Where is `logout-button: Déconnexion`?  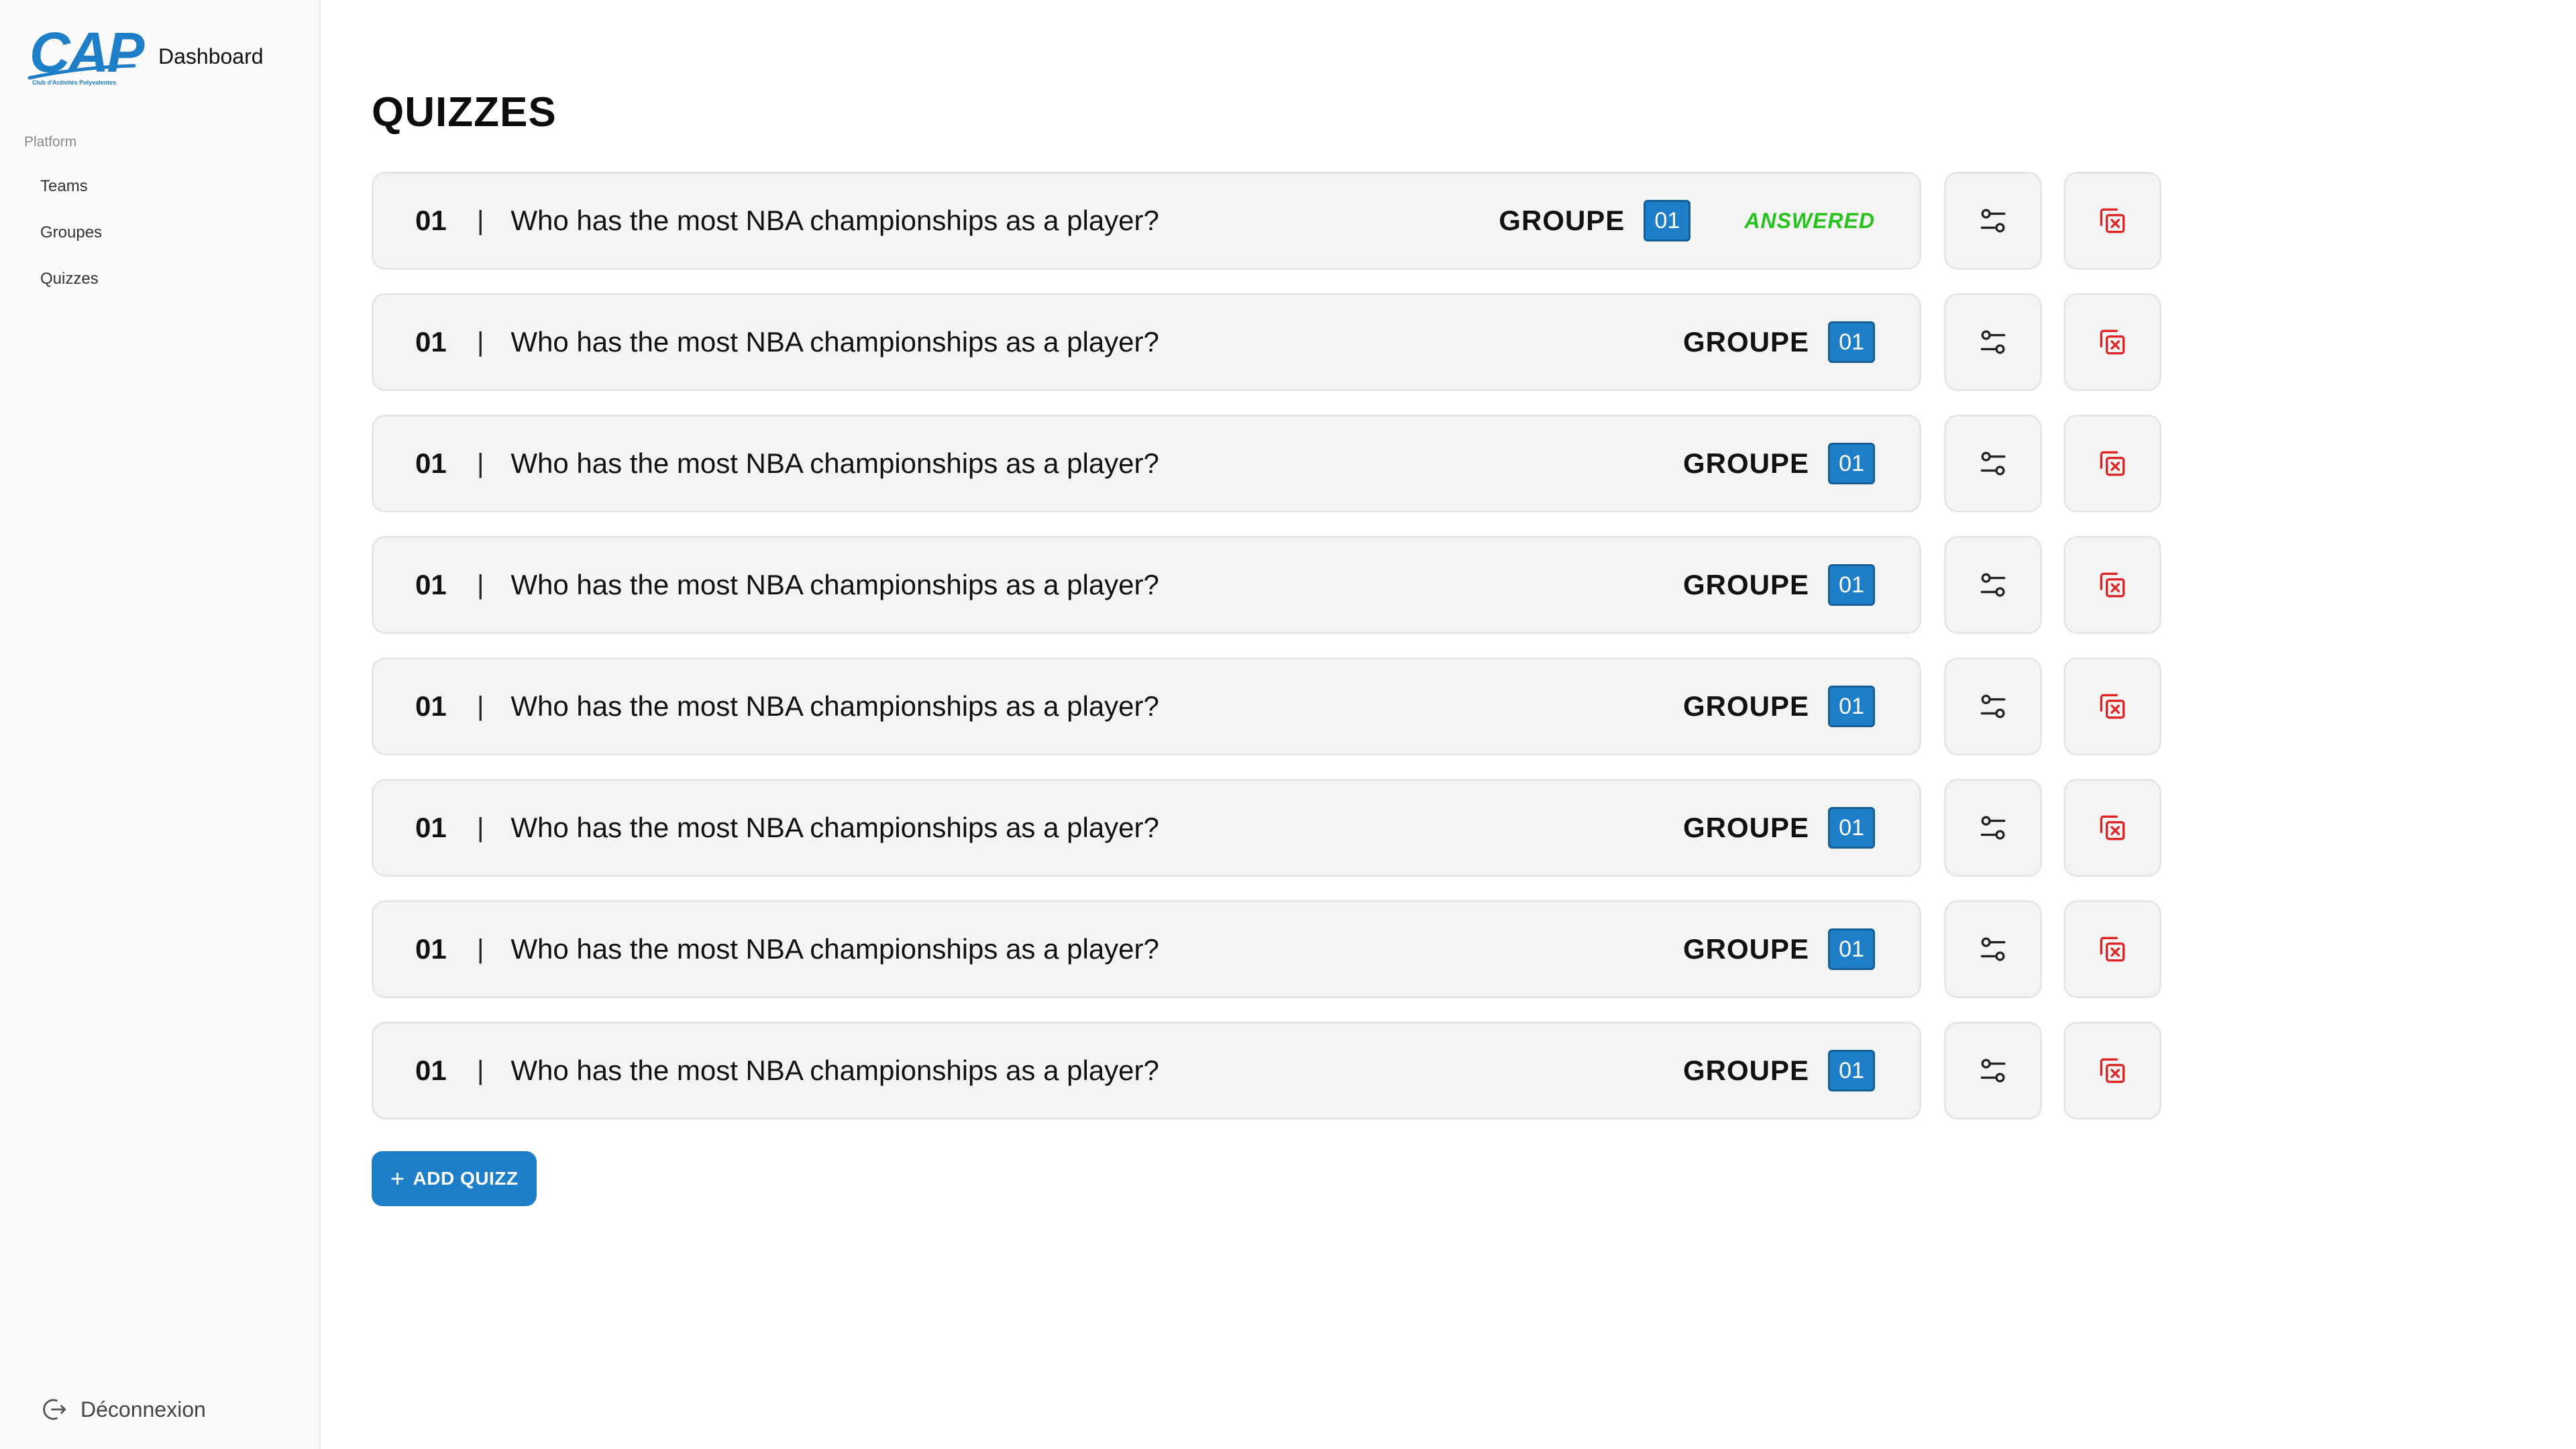 logout-button: Déconnexion is located at coordinates (123, 1409).